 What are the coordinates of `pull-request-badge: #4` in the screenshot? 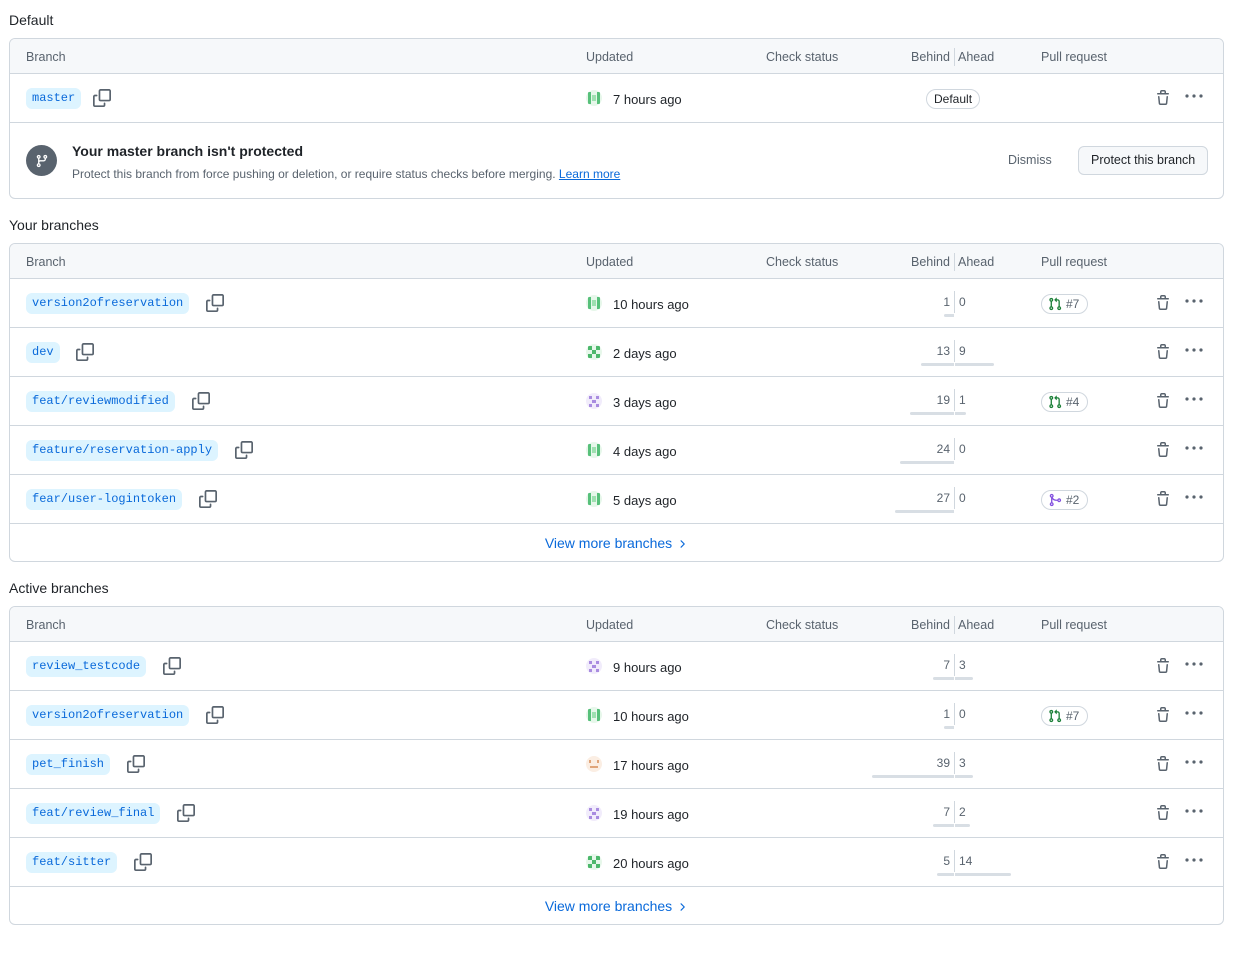 It's located at (1065, 402).